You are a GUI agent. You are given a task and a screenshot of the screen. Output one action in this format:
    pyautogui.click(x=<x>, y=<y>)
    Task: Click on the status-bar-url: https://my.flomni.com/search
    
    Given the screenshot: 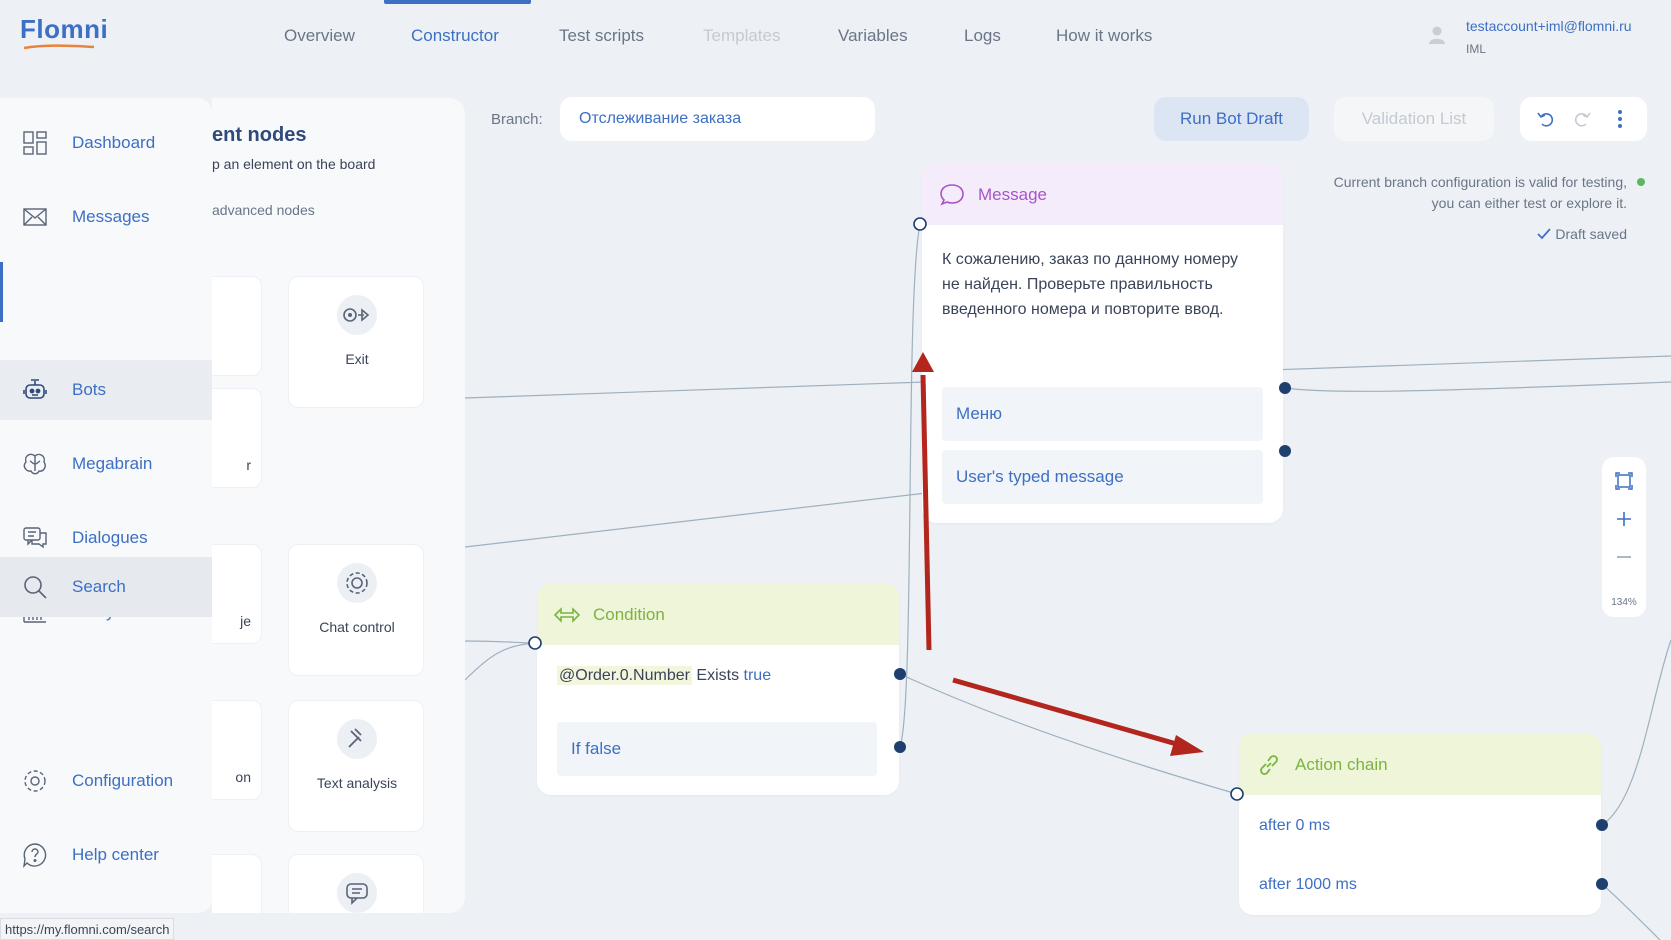 What is the action you would take?
    pyautogui.click(x=87, y=929)
    